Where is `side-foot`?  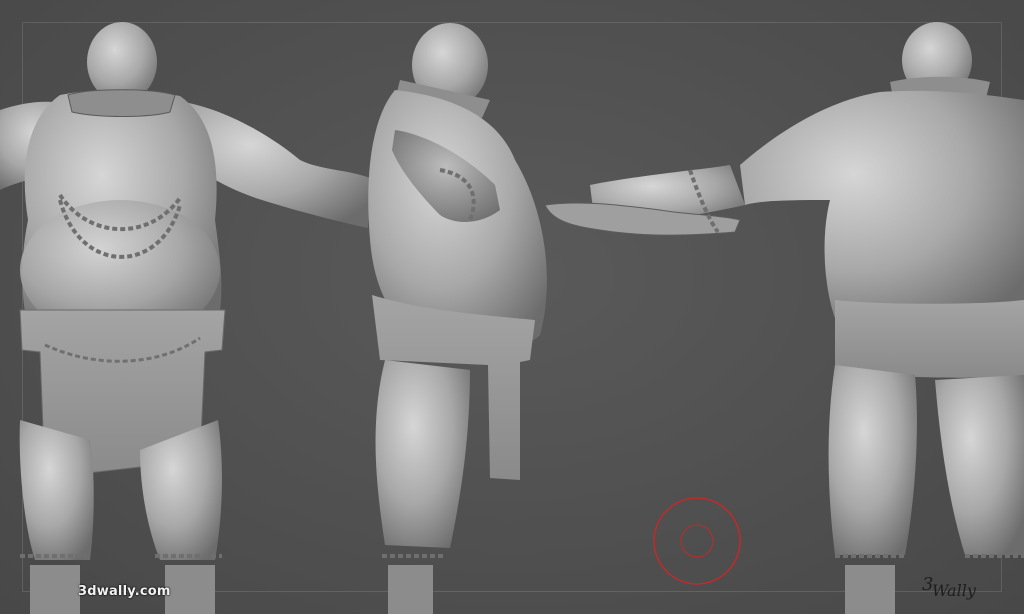 side-foot is located at coordinates (410, 589).